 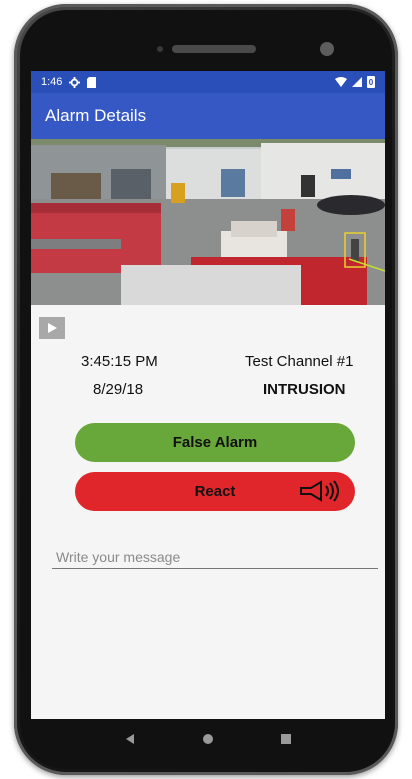 I want to click on signal-icon, so click(x=357, y=82).